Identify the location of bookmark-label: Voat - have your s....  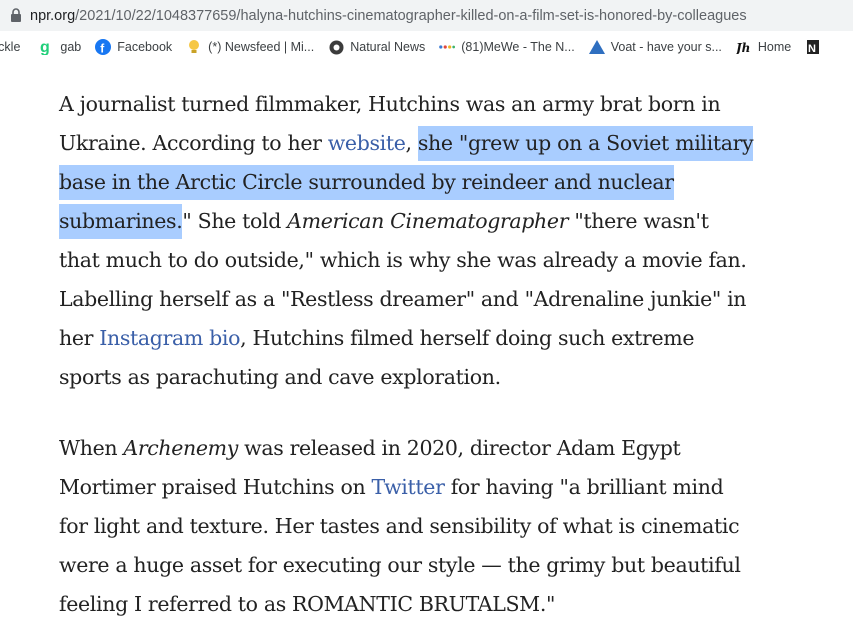
(666, 47).